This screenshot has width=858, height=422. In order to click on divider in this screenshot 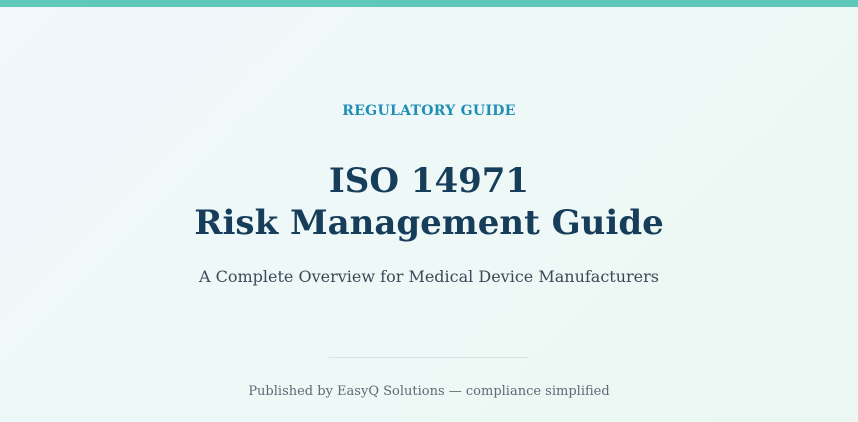, I will do `click(429, 357)`.